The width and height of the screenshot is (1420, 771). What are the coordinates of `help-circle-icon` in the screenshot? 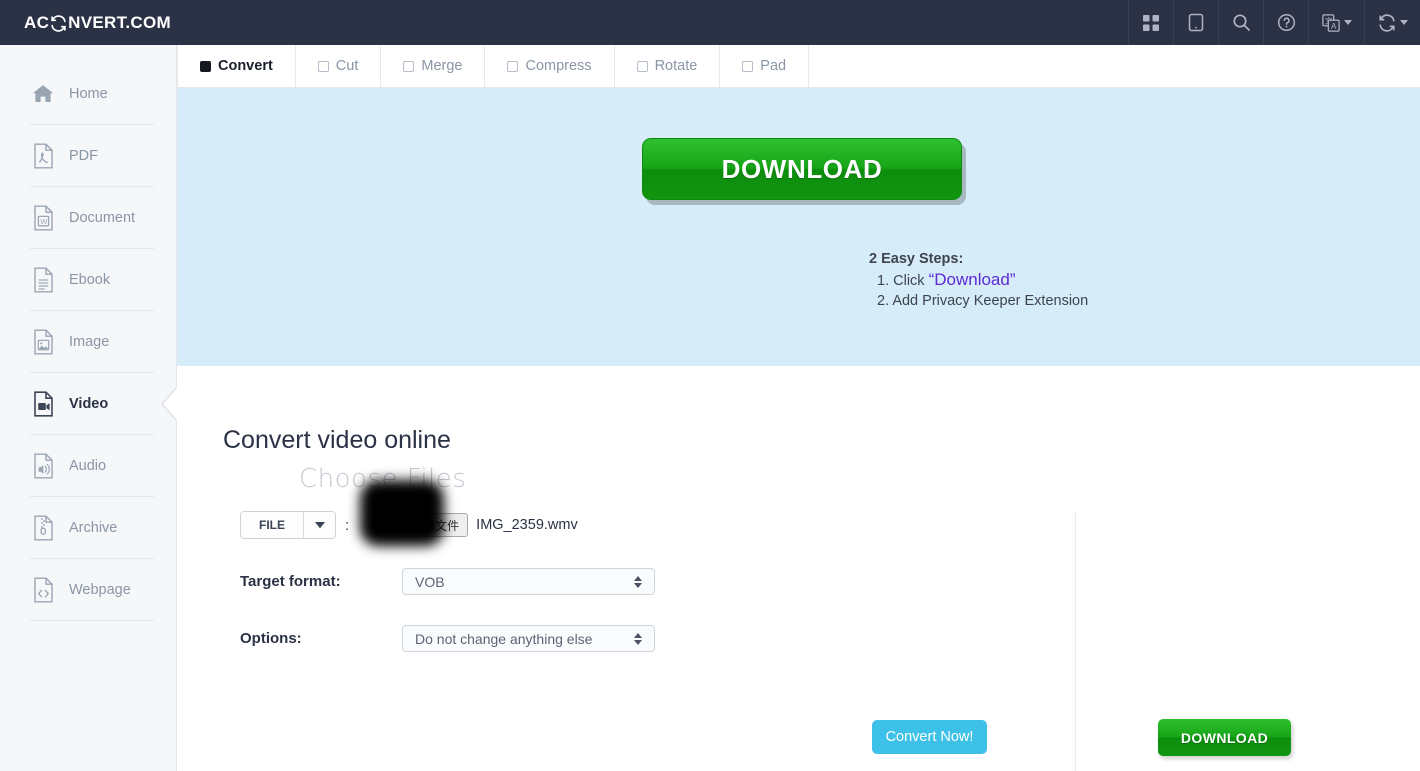 It's located at (1285, 22).